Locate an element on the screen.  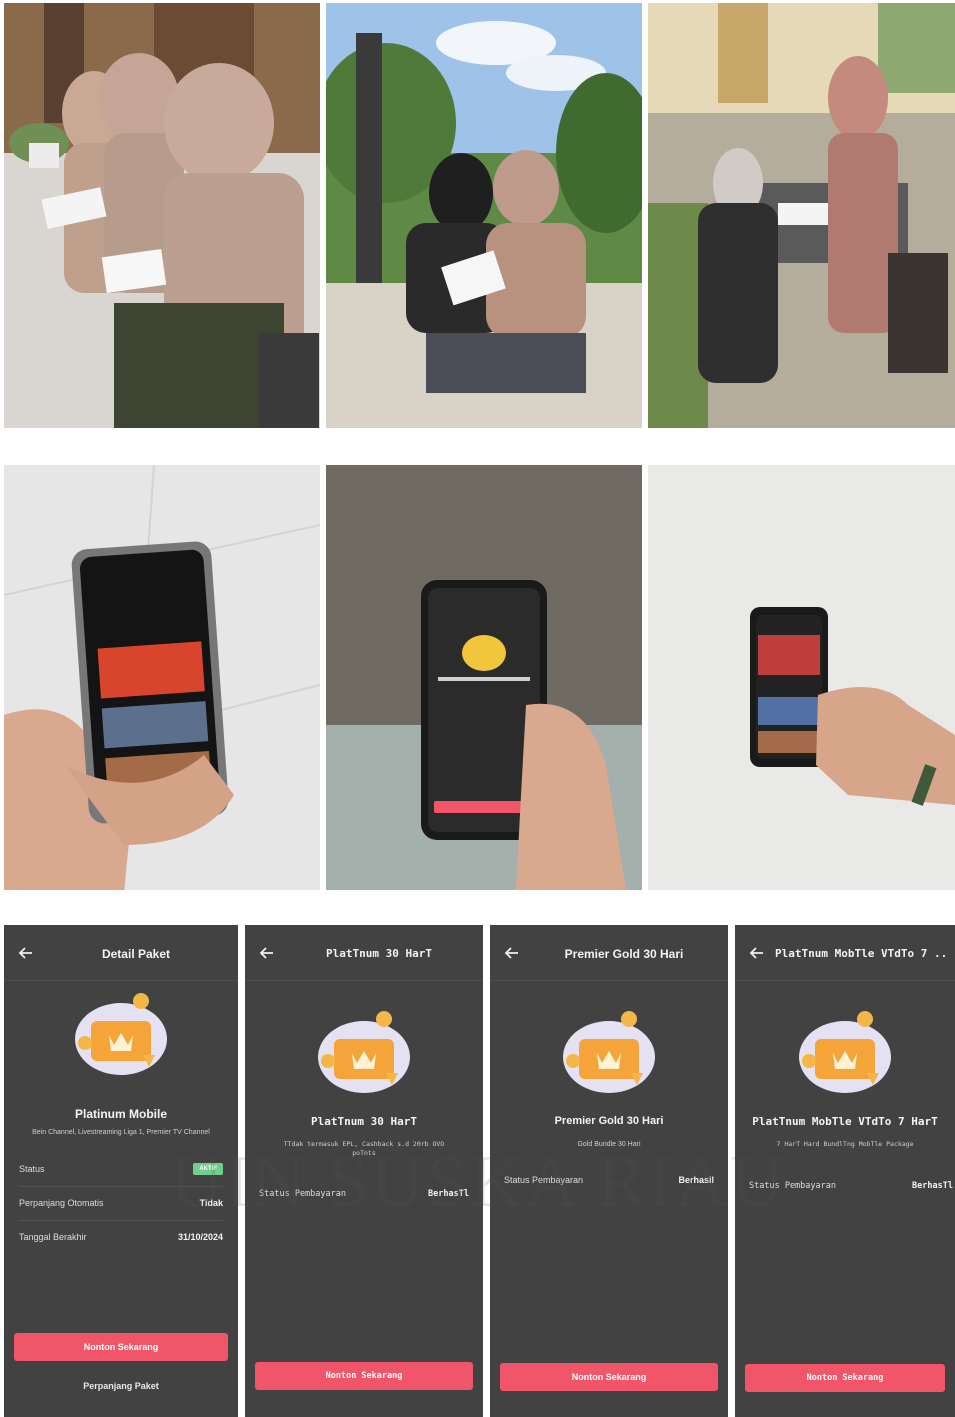
photo-students-filling-forms is located at coordinates (162, 215).